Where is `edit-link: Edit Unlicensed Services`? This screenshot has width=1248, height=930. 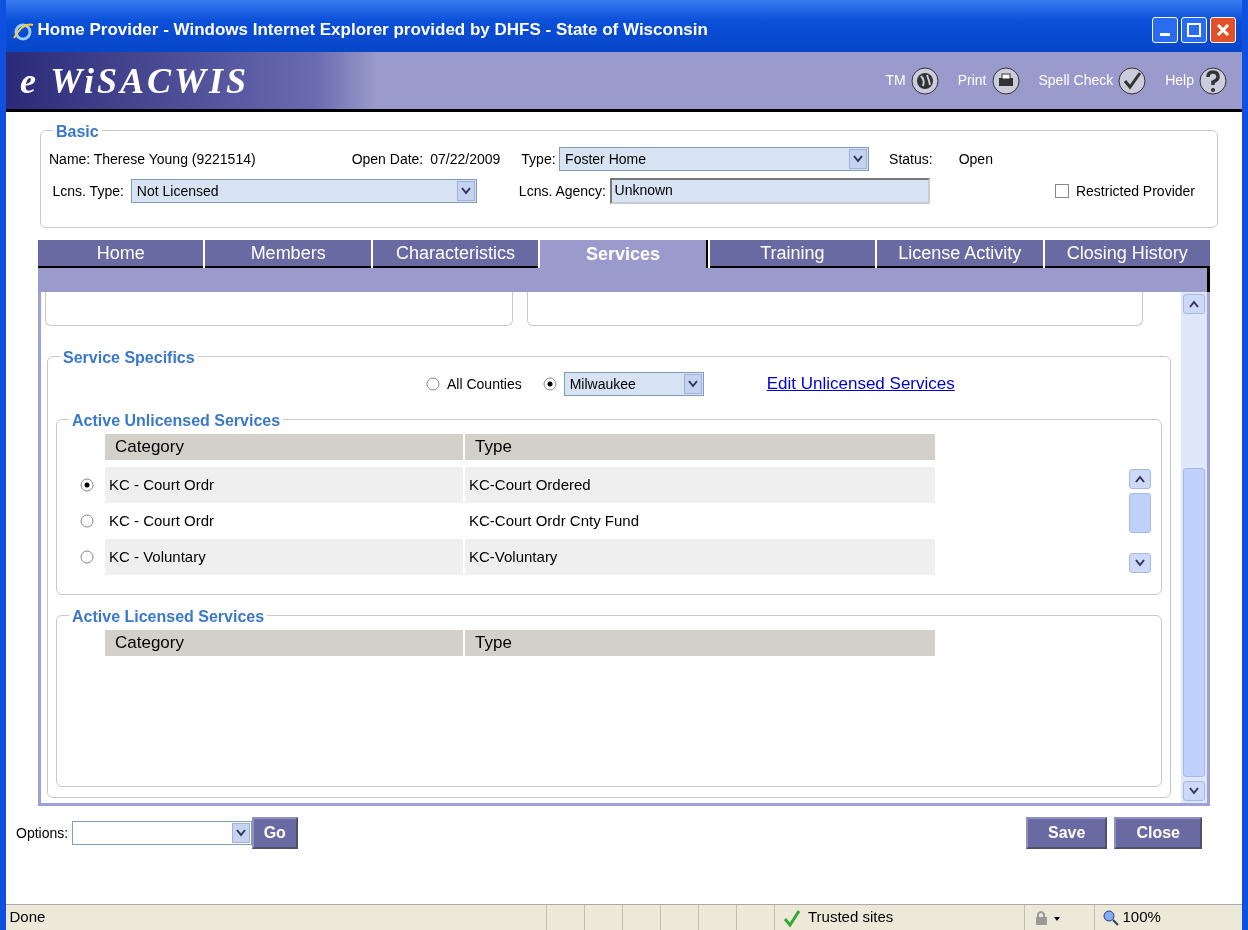 edit-link: Edit Unlicensed Services is located at coordinates (860, 384).